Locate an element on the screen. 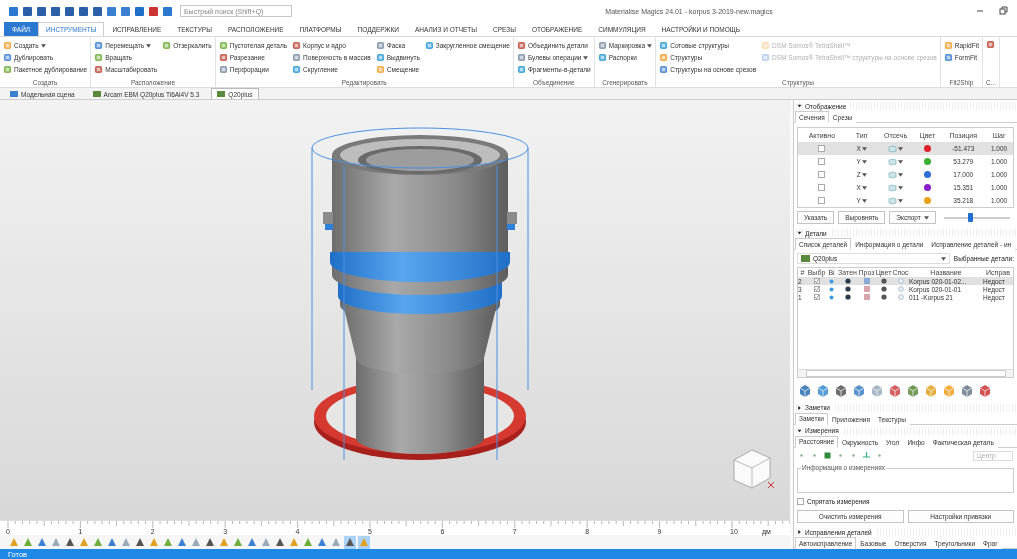 Image resolution: width=1017 pixels, height=559 pixels. scene-icon is located at coordinates (14, 94).